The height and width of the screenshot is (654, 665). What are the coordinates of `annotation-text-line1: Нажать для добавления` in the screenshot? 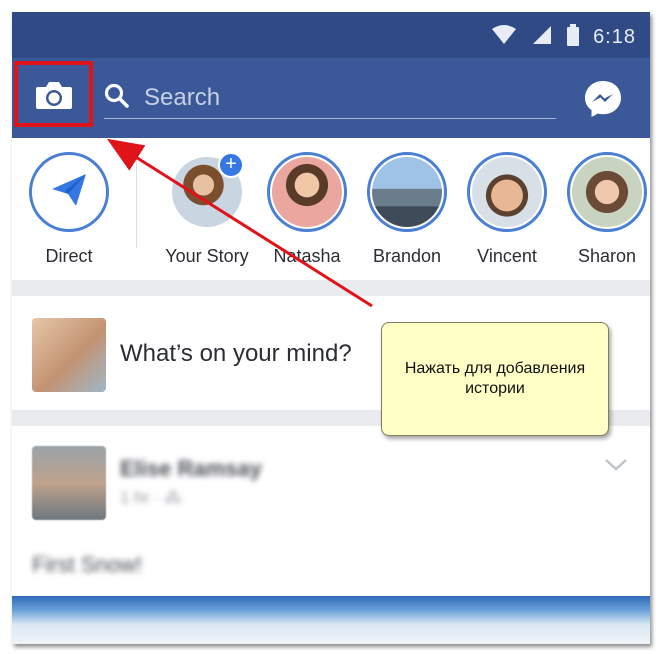 It's located at (495, 368).